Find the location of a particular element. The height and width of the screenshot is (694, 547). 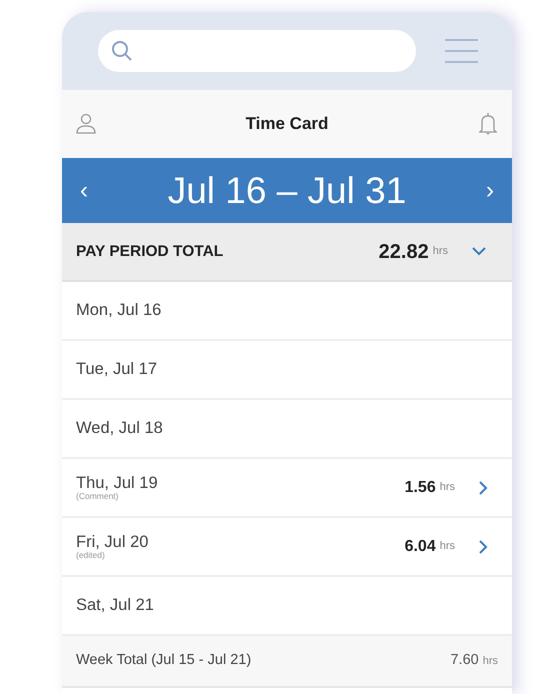

day-date: Tue, Jul 17 is located at coordinates (117, 369).